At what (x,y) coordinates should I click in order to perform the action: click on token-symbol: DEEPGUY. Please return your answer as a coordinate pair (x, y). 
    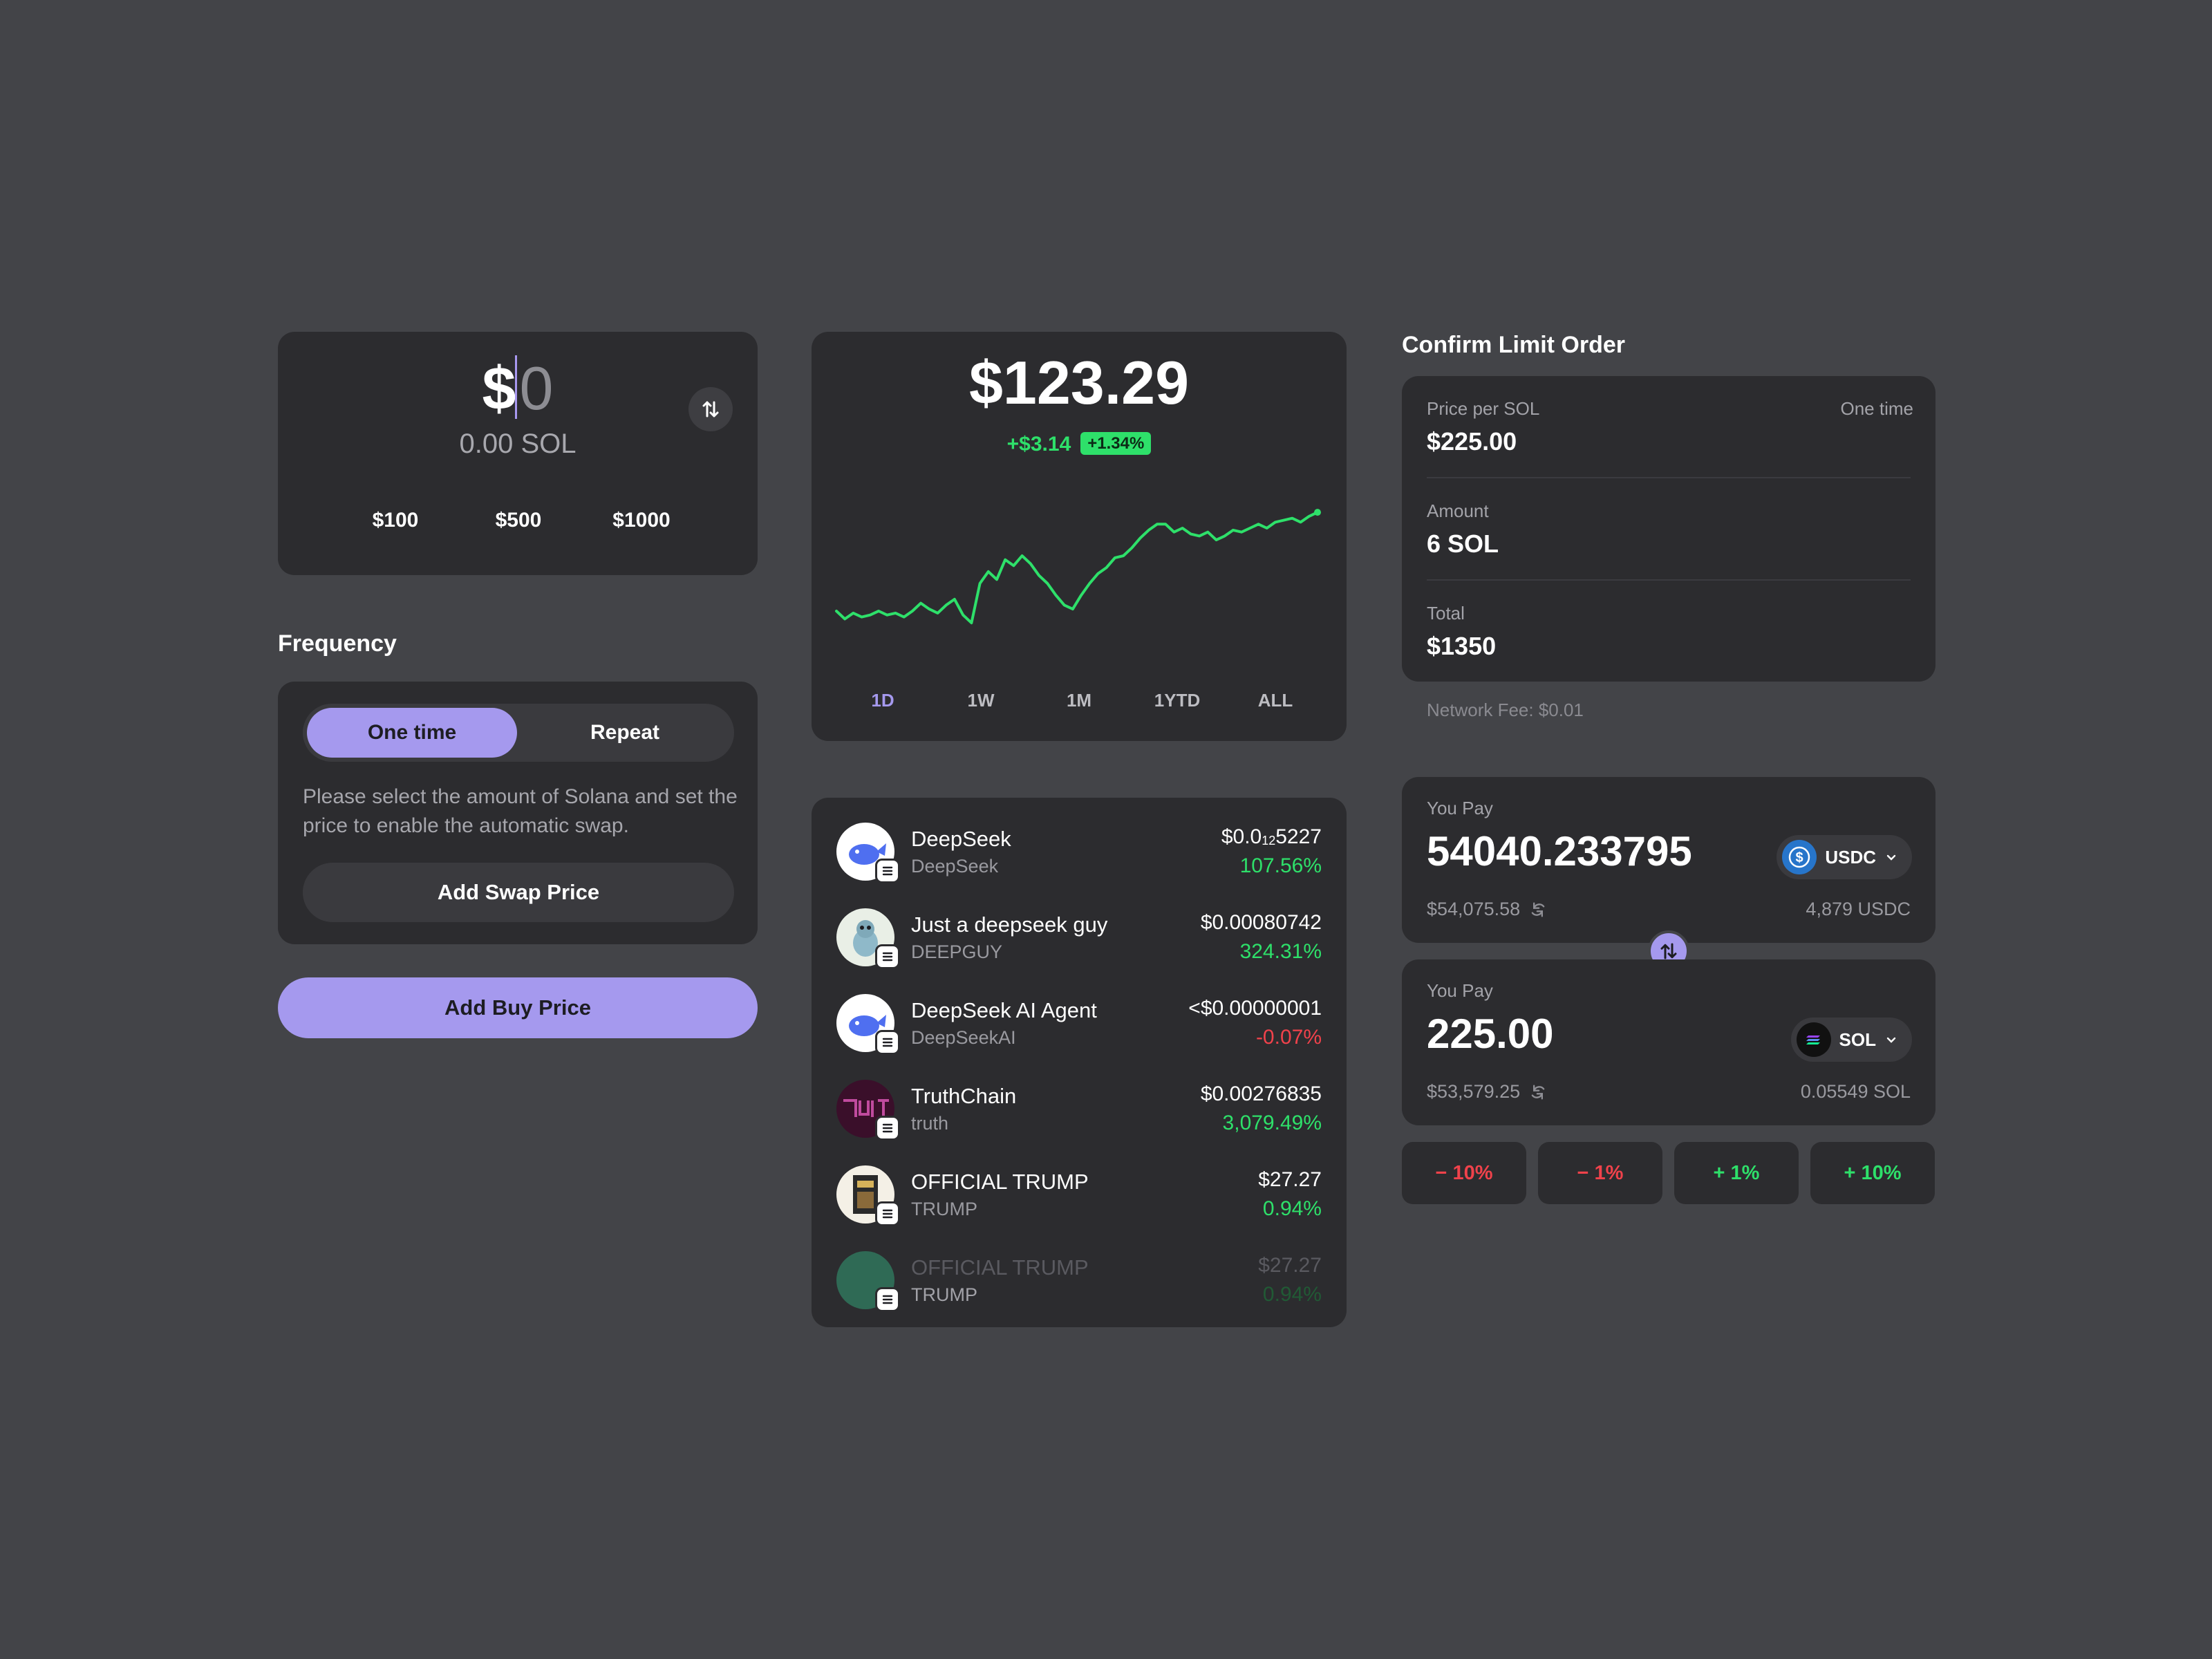
    Looking at the image, I should click on (957, 951).